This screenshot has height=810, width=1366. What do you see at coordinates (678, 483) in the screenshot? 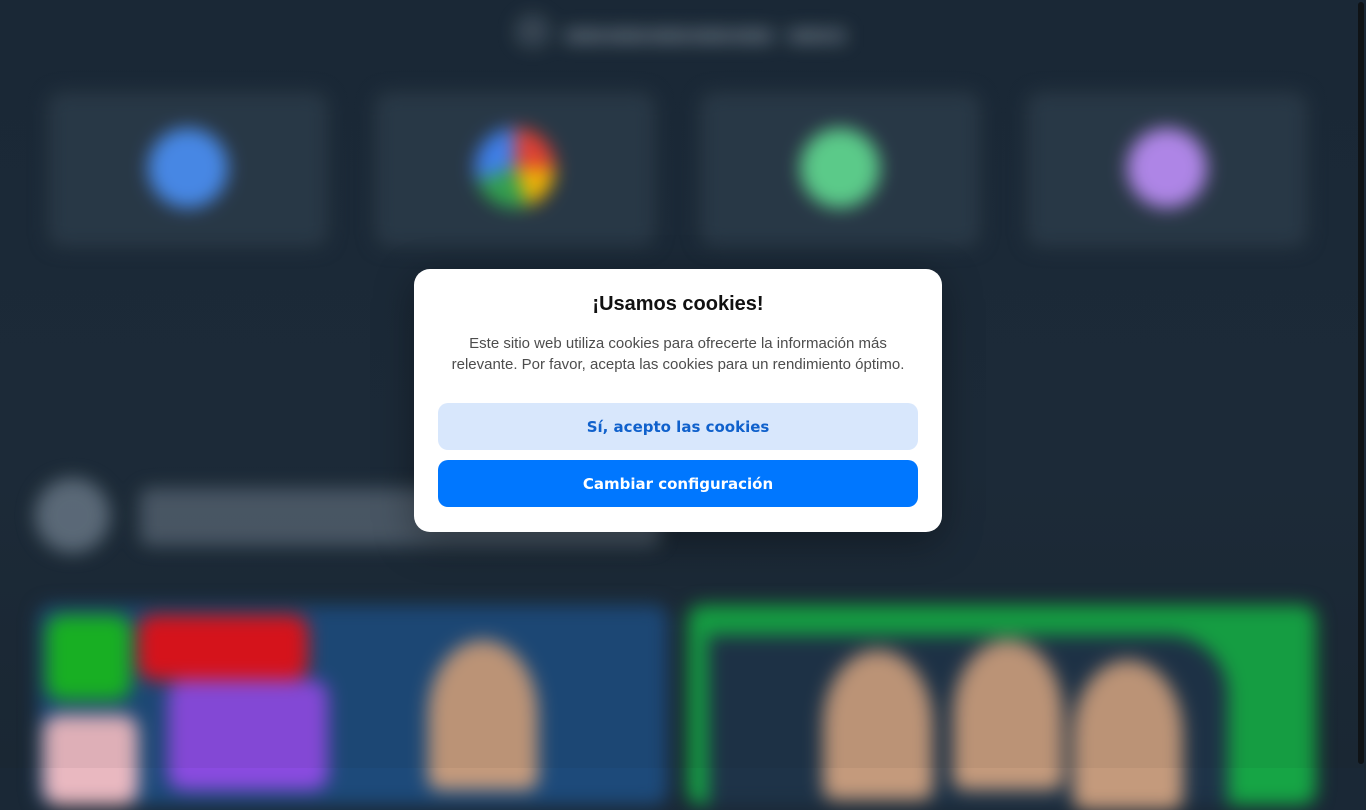
I see `change-settings-button: Cambiar configuración` at bounding box center [678, 483].